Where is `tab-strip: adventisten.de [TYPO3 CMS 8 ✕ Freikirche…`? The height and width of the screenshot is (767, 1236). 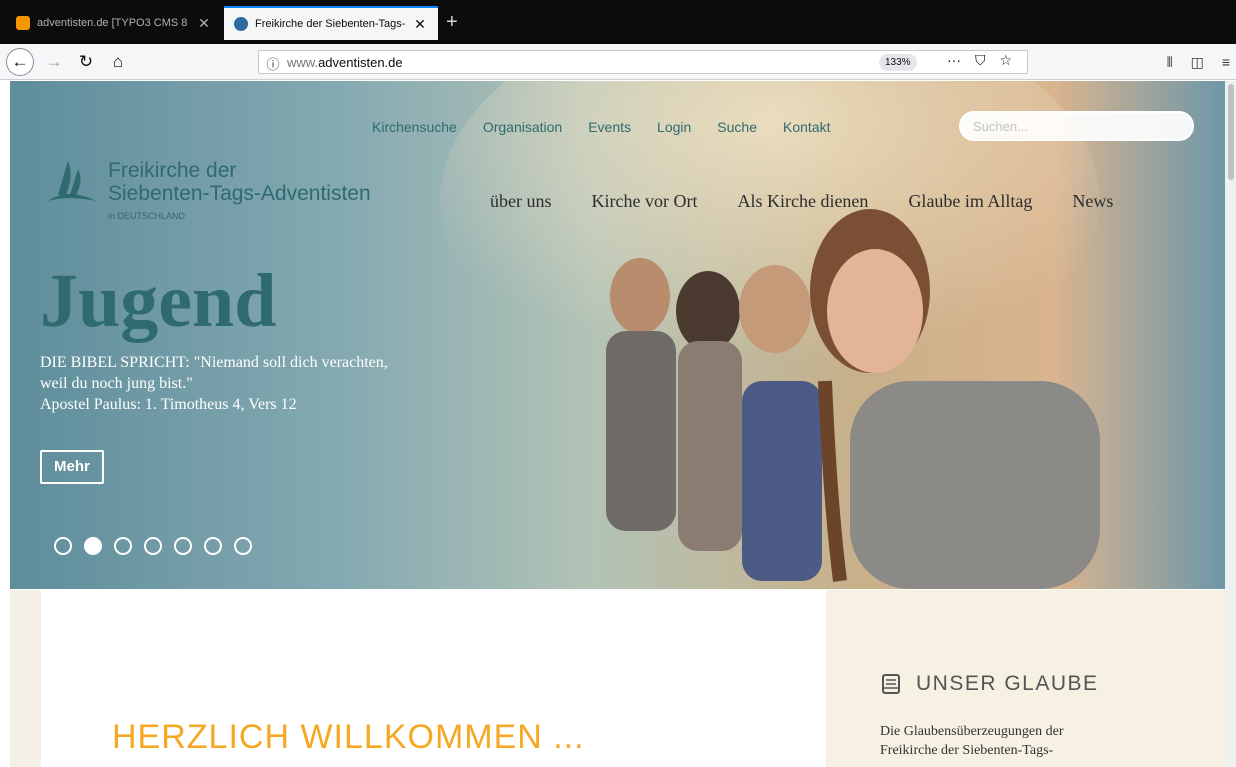
tab-strip: adventisten.de [TYPO3 CMS 8 ✕ Freikirche… is located at coordinates (618, 22).